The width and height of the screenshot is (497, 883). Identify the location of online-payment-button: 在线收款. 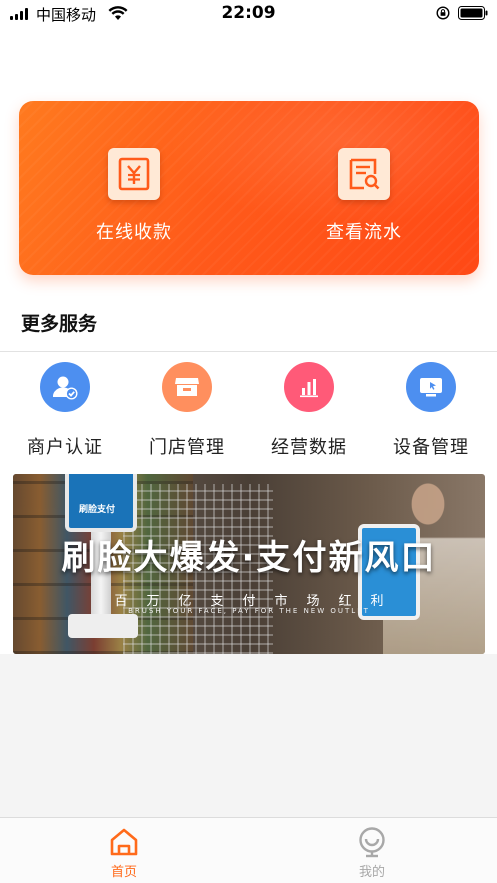
(134, 188).